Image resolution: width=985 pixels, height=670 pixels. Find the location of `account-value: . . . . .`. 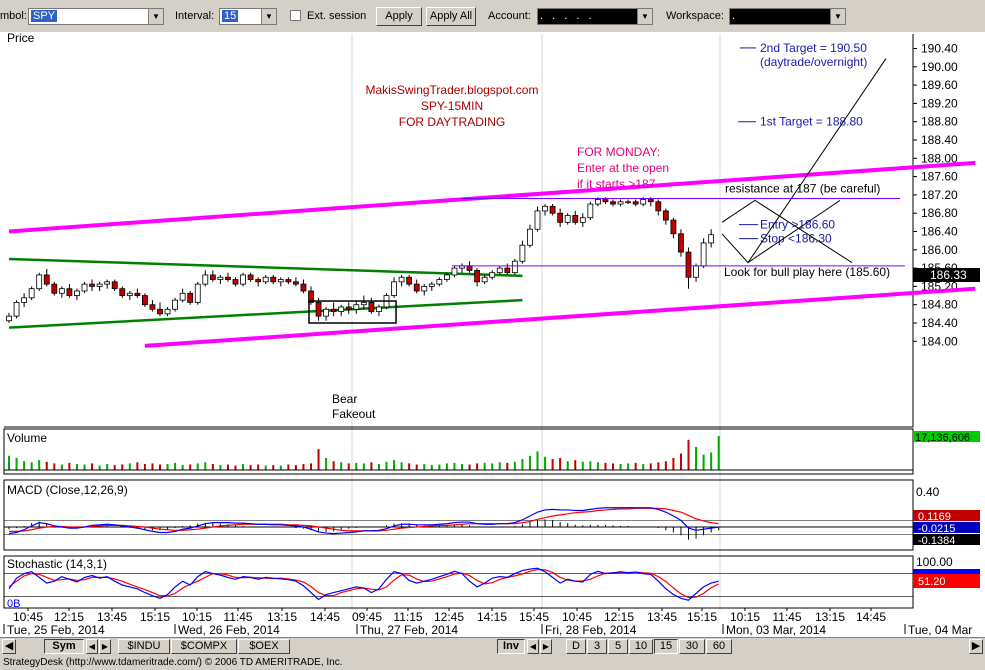

account-value: . . . . . is located at coordinates (567, 16).